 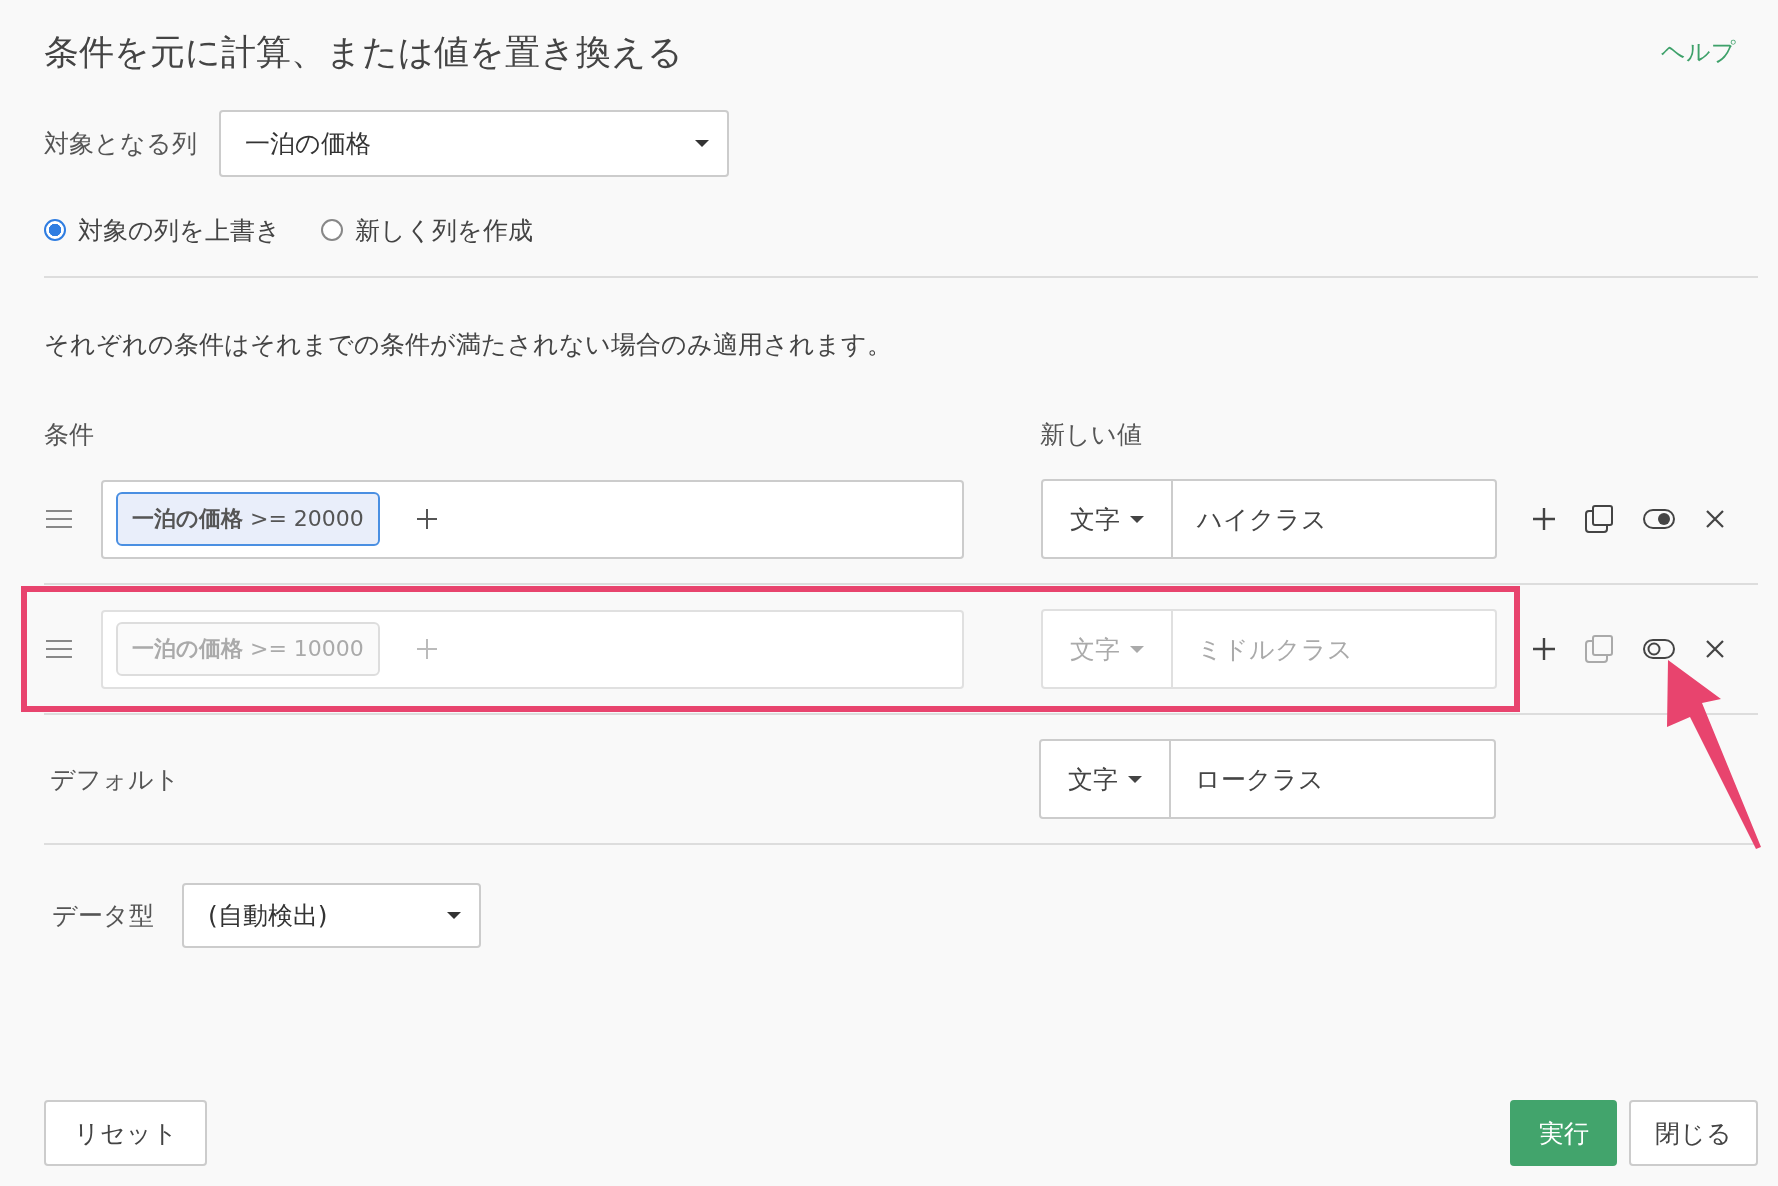 What do you see at coordinates (1274, 649) in the screenshot?
I see `value-text: ミドルクラス` at bounding box center [1274, 649].